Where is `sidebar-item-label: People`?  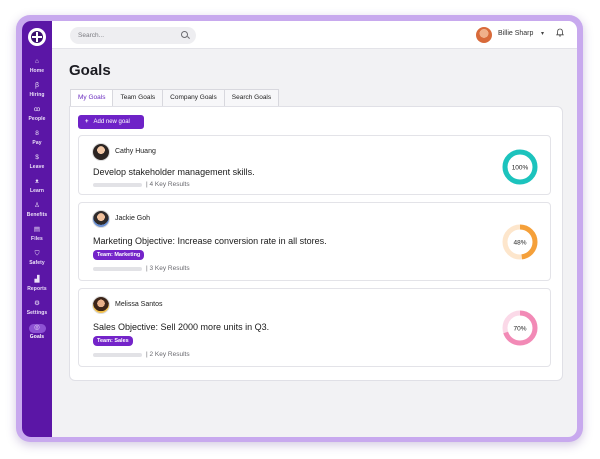
sidebar-item-label: People is located at coordinates (37, 119).